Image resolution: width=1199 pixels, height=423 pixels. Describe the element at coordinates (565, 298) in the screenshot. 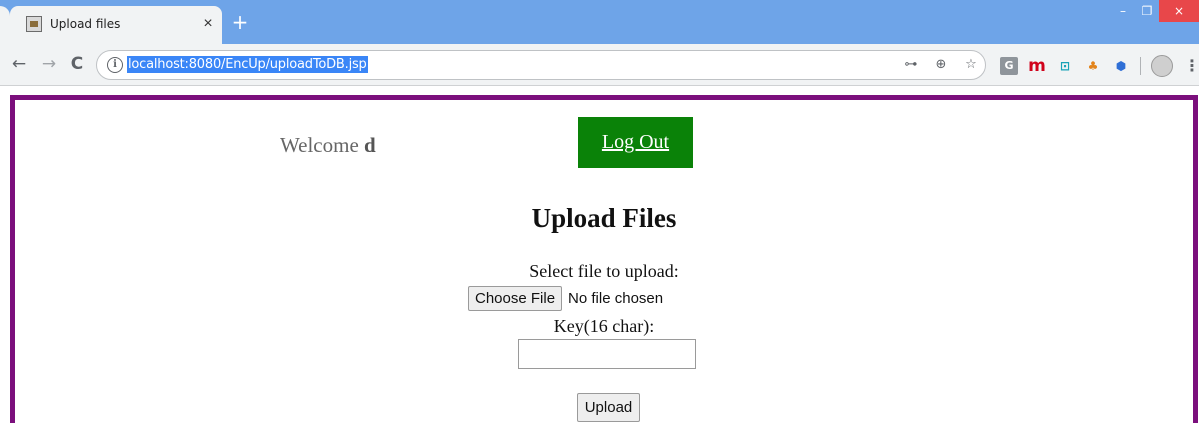

I see `file-input: Choose File No file chosen` at that location.